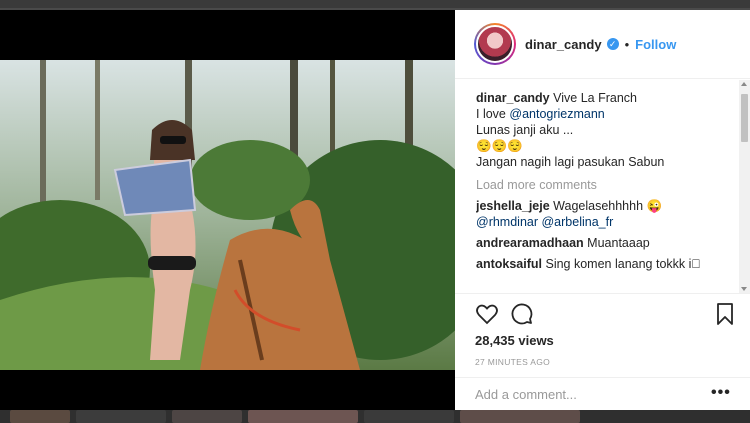 The image size is (750, 423). What do you see at coordinates (595, 98) in the screenshot?
I see `caption-line1: Vive La Franch` at bounding box center [595, 98].